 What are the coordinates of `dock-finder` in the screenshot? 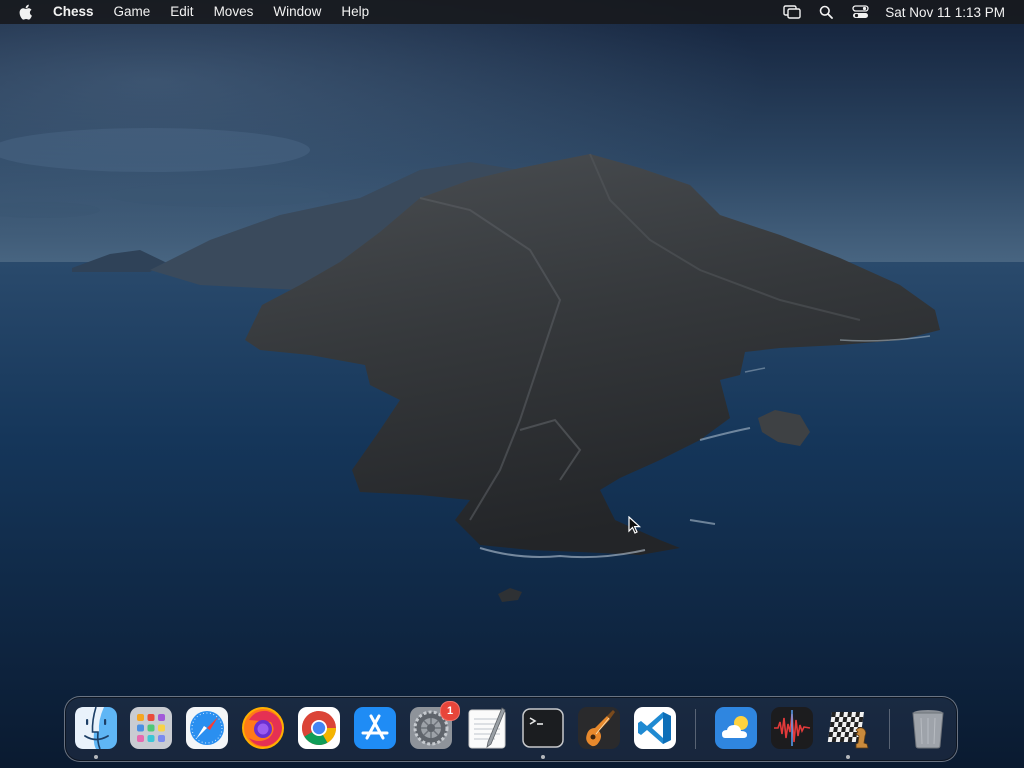 It's located at (96, 732).